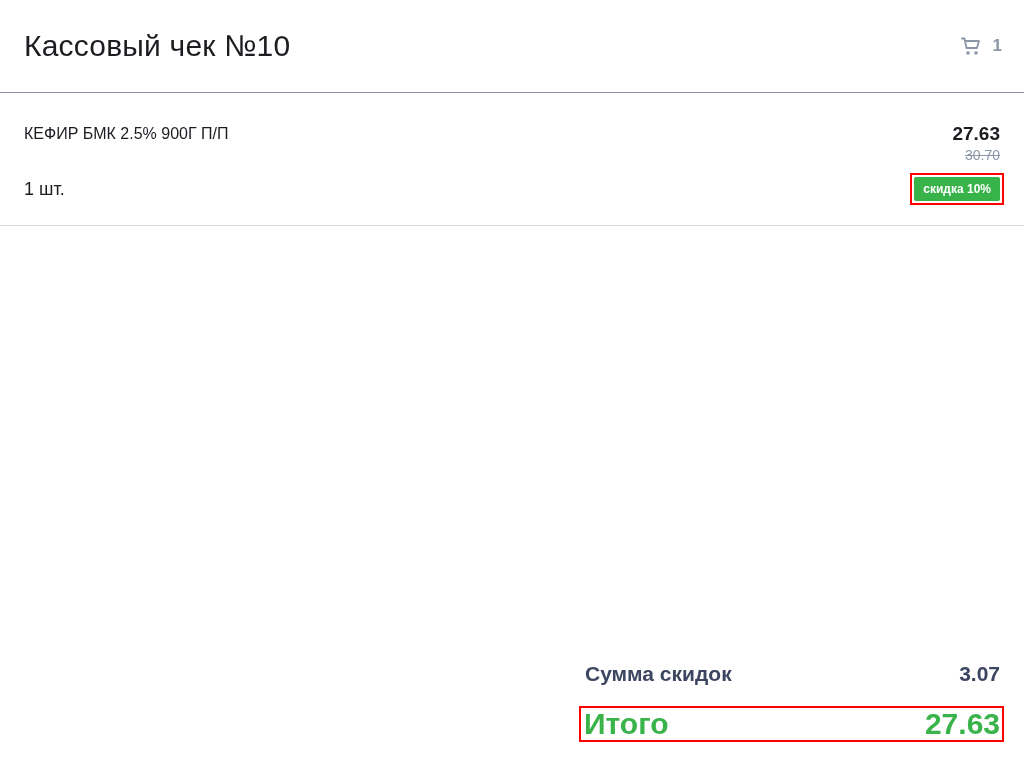  Describe the element at coordinates (962, 724) in the screenshot. I see `total-value: 27.63` at that location.